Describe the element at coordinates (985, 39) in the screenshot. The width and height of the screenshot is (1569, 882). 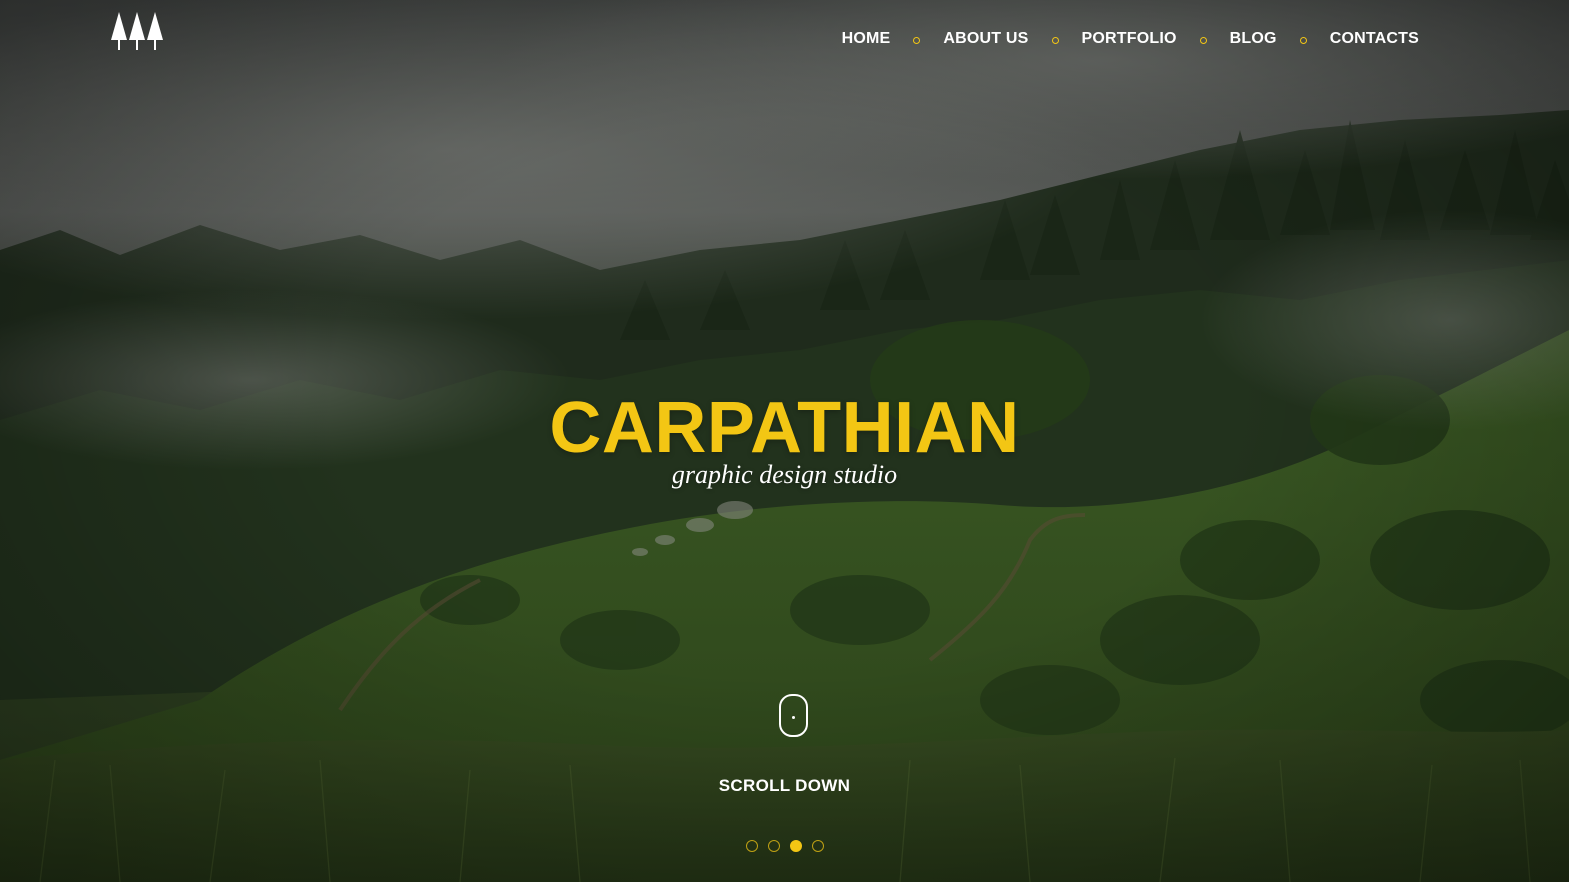
I see `nav-about-us: ABOUT US` at that location.